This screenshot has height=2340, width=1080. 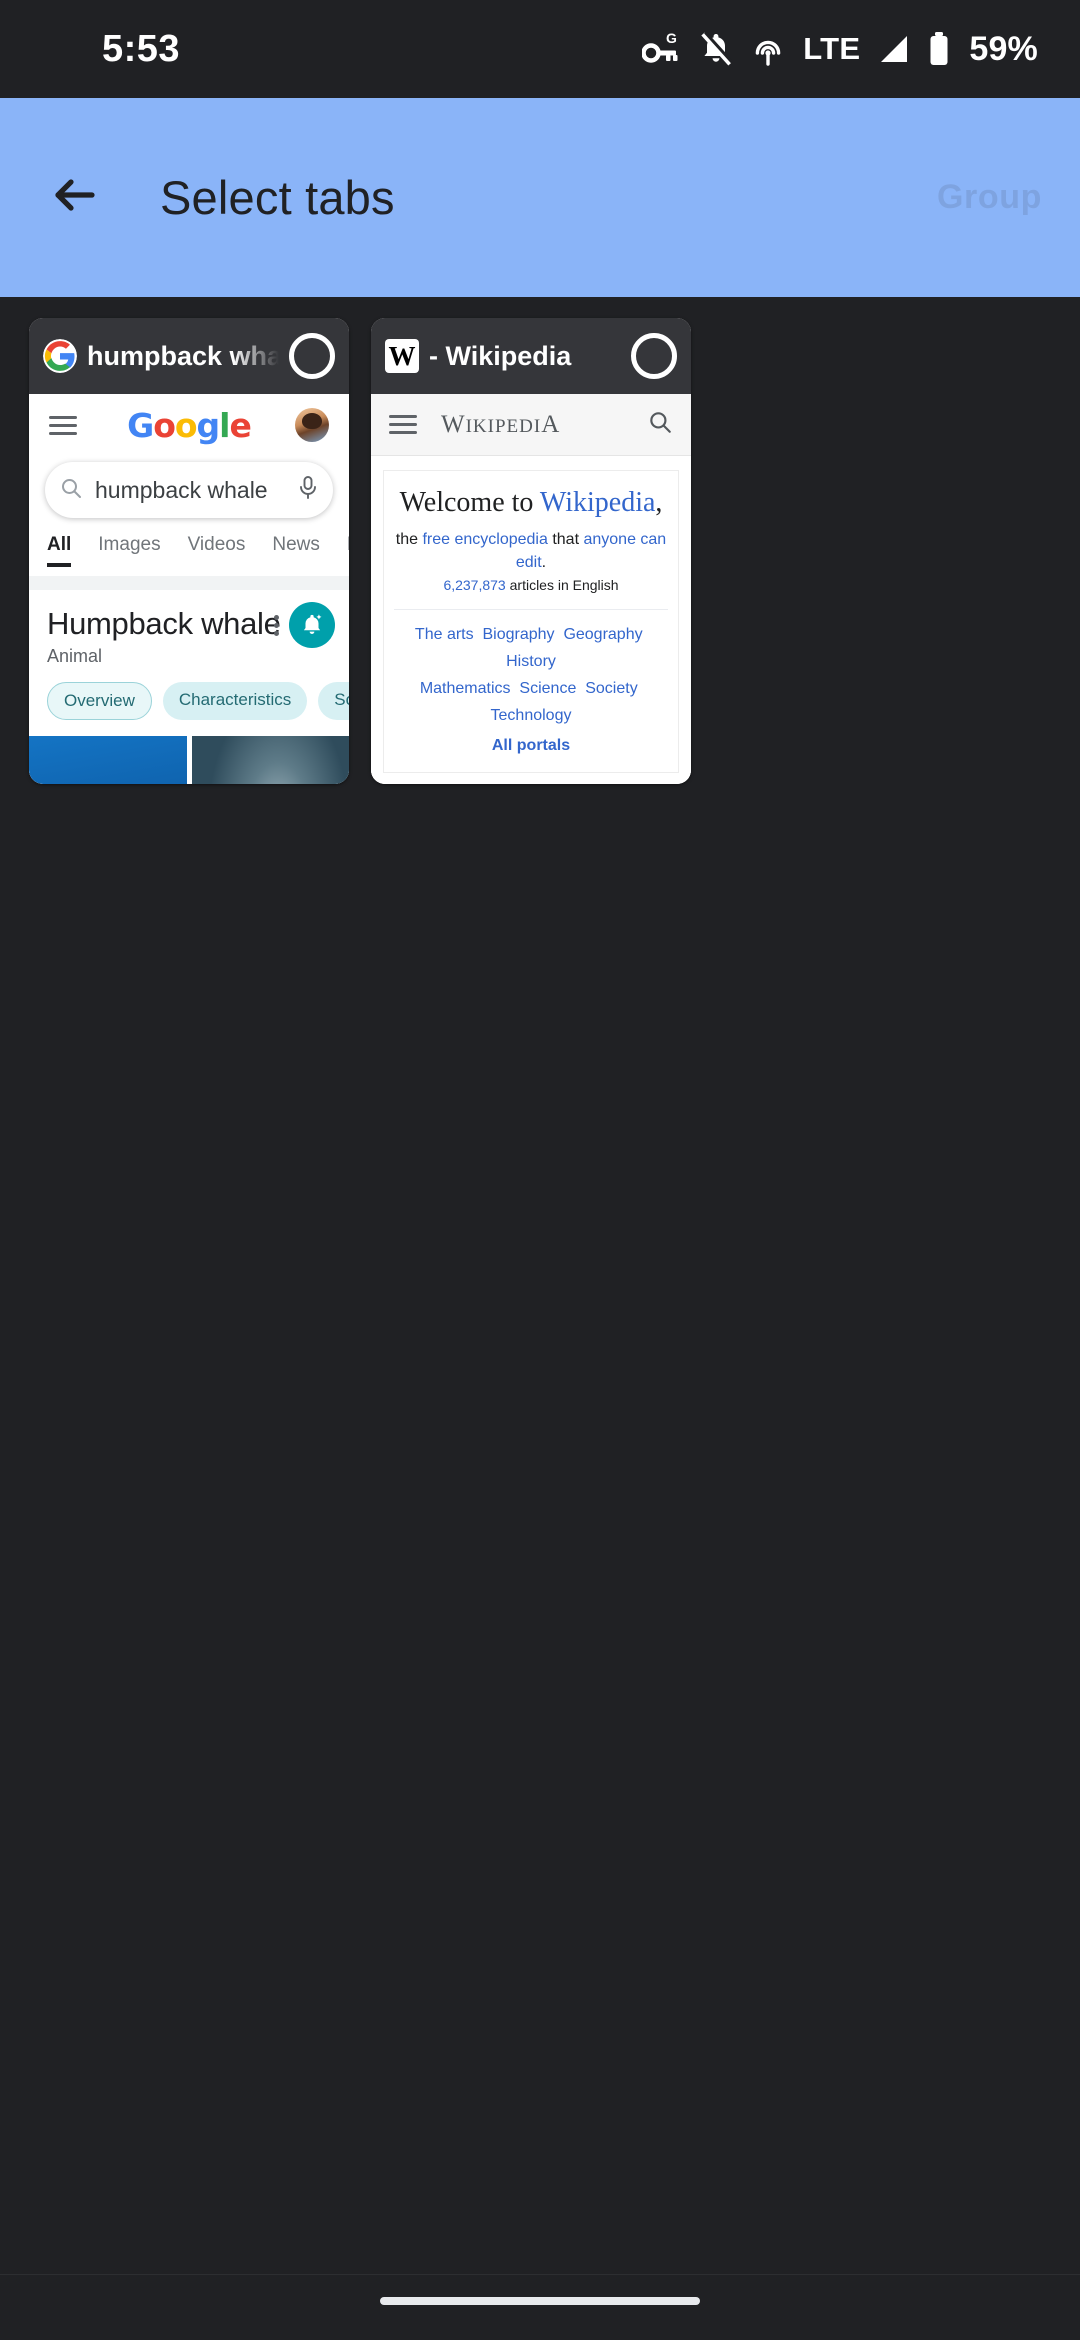 I want to click on group-button: Group, so click(x=989, y=197).